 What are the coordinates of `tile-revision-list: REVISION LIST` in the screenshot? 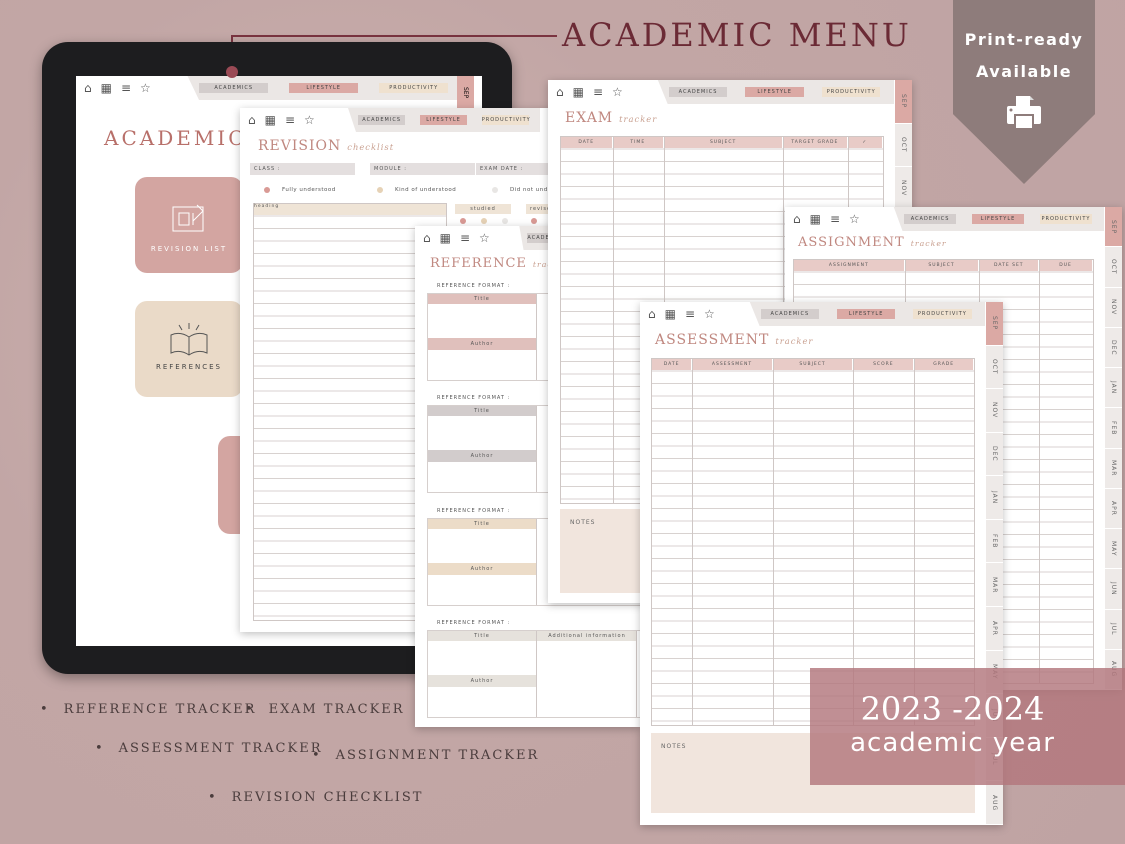 It's located at (189, 225).